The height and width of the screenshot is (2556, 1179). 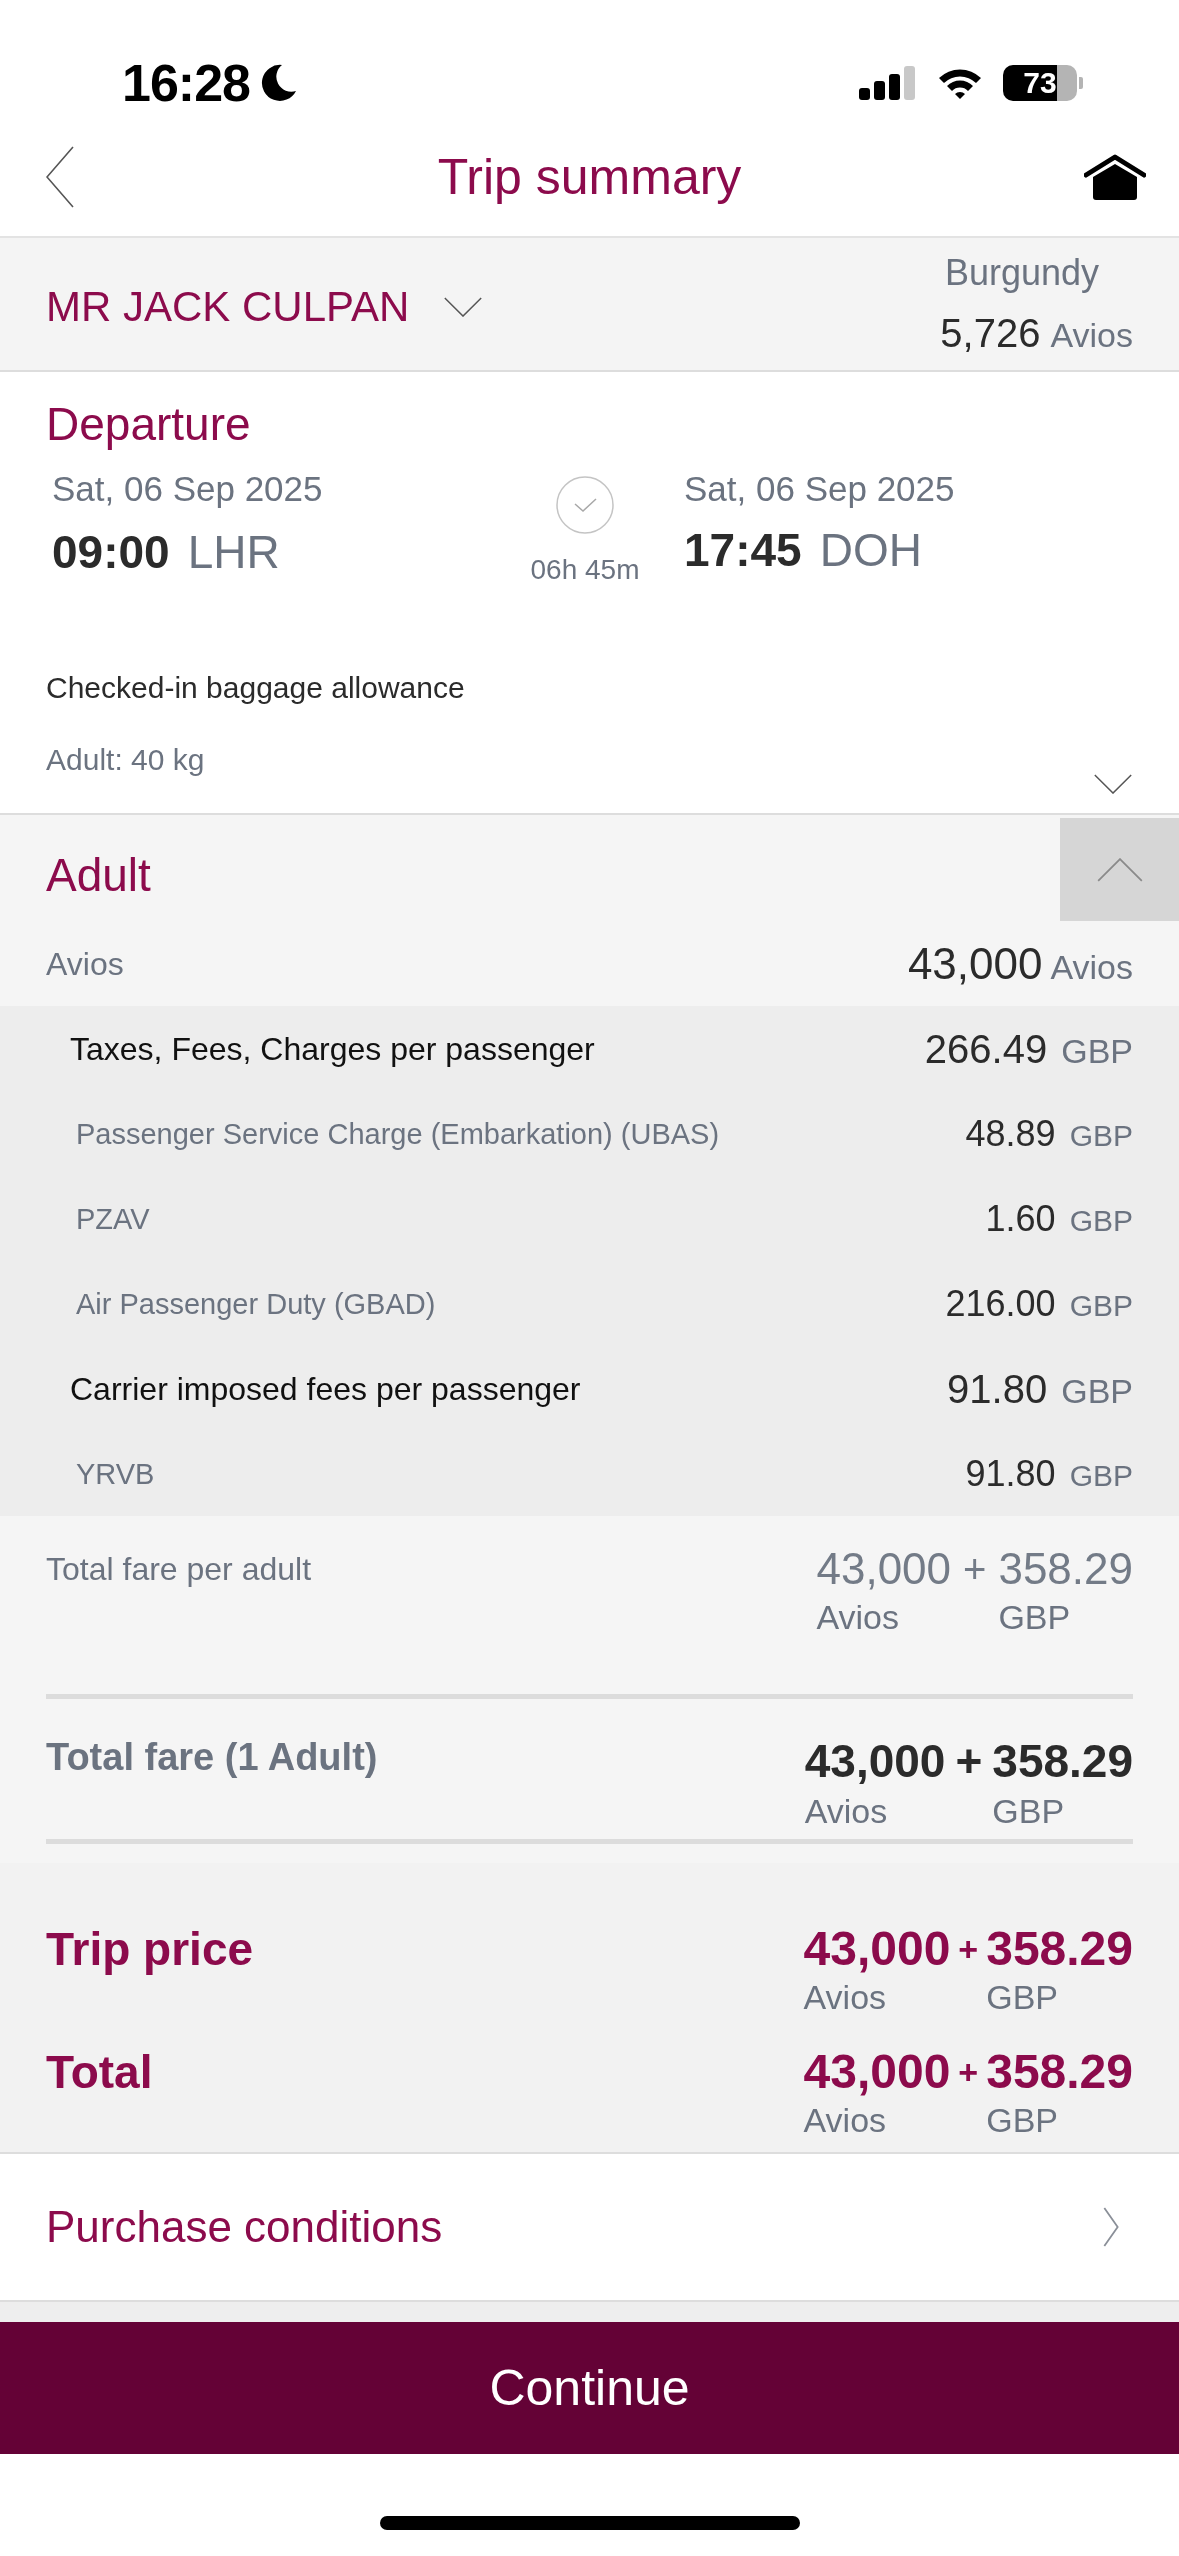 What do you see at coordinates (990, 333) in the screenshot?
I see `points-balance: 5,726` at bounding box center [990, 333].